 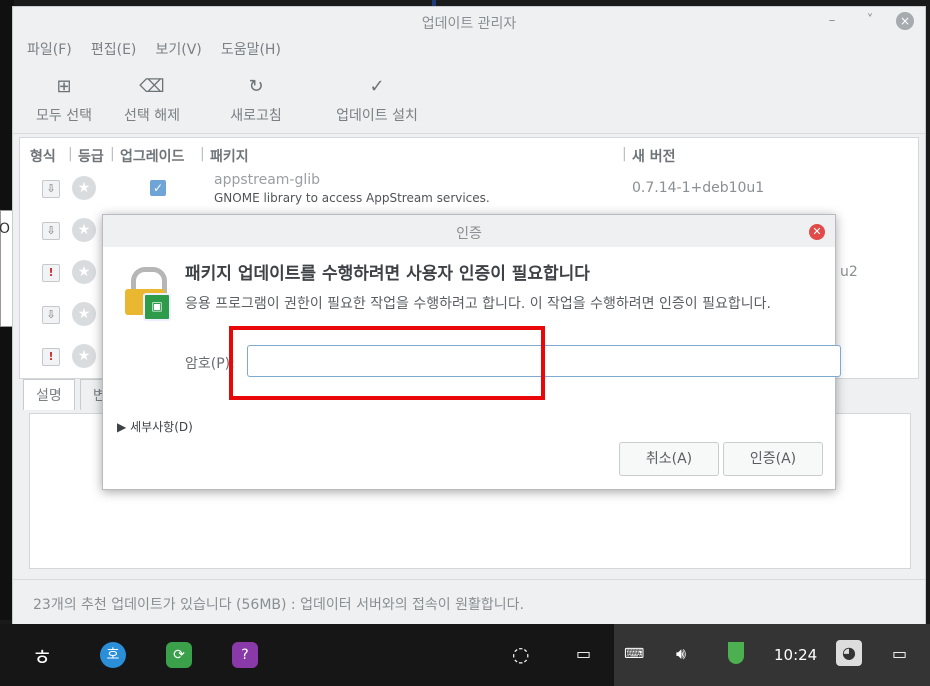 What do you see at coordinates (698, 188) in the screenshot?
I see `package-version: 0.7.14-1+deb10u1` at bounding box center [698, 188].